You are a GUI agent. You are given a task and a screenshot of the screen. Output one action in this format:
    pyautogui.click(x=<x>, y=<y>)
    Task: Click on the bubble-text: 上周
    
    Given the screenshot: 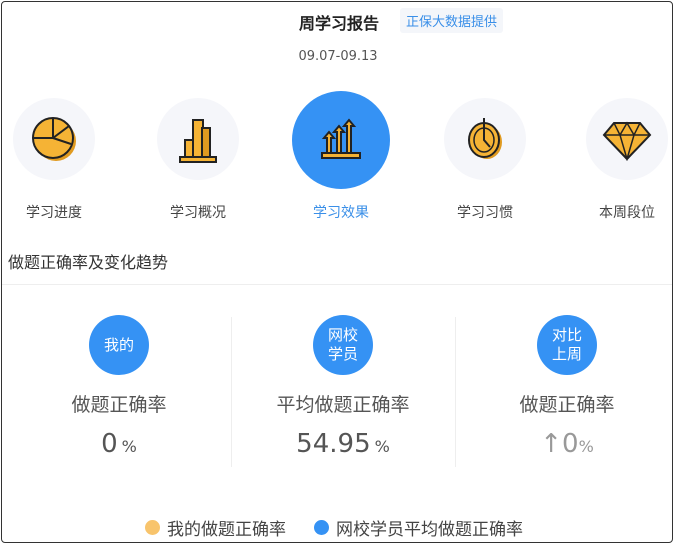 What is the action you would take?
    pyautogui.click(x=566, y=354)
    